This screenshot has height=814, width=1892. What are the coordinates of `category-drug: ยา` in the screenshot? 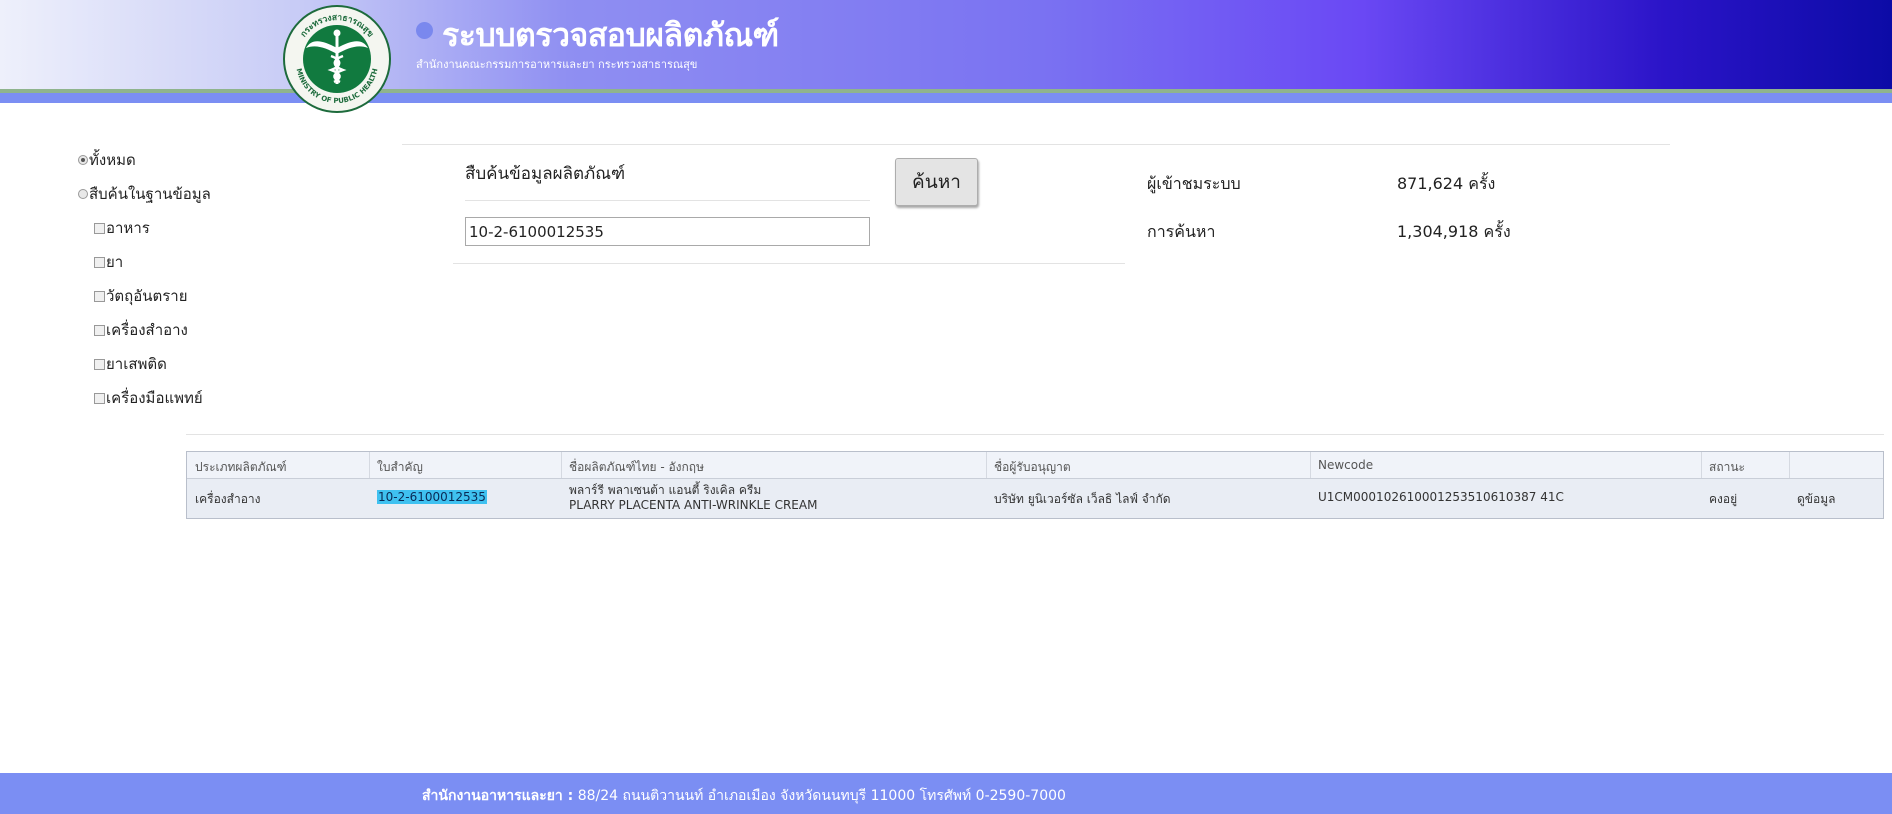 It's located at (108, 262).